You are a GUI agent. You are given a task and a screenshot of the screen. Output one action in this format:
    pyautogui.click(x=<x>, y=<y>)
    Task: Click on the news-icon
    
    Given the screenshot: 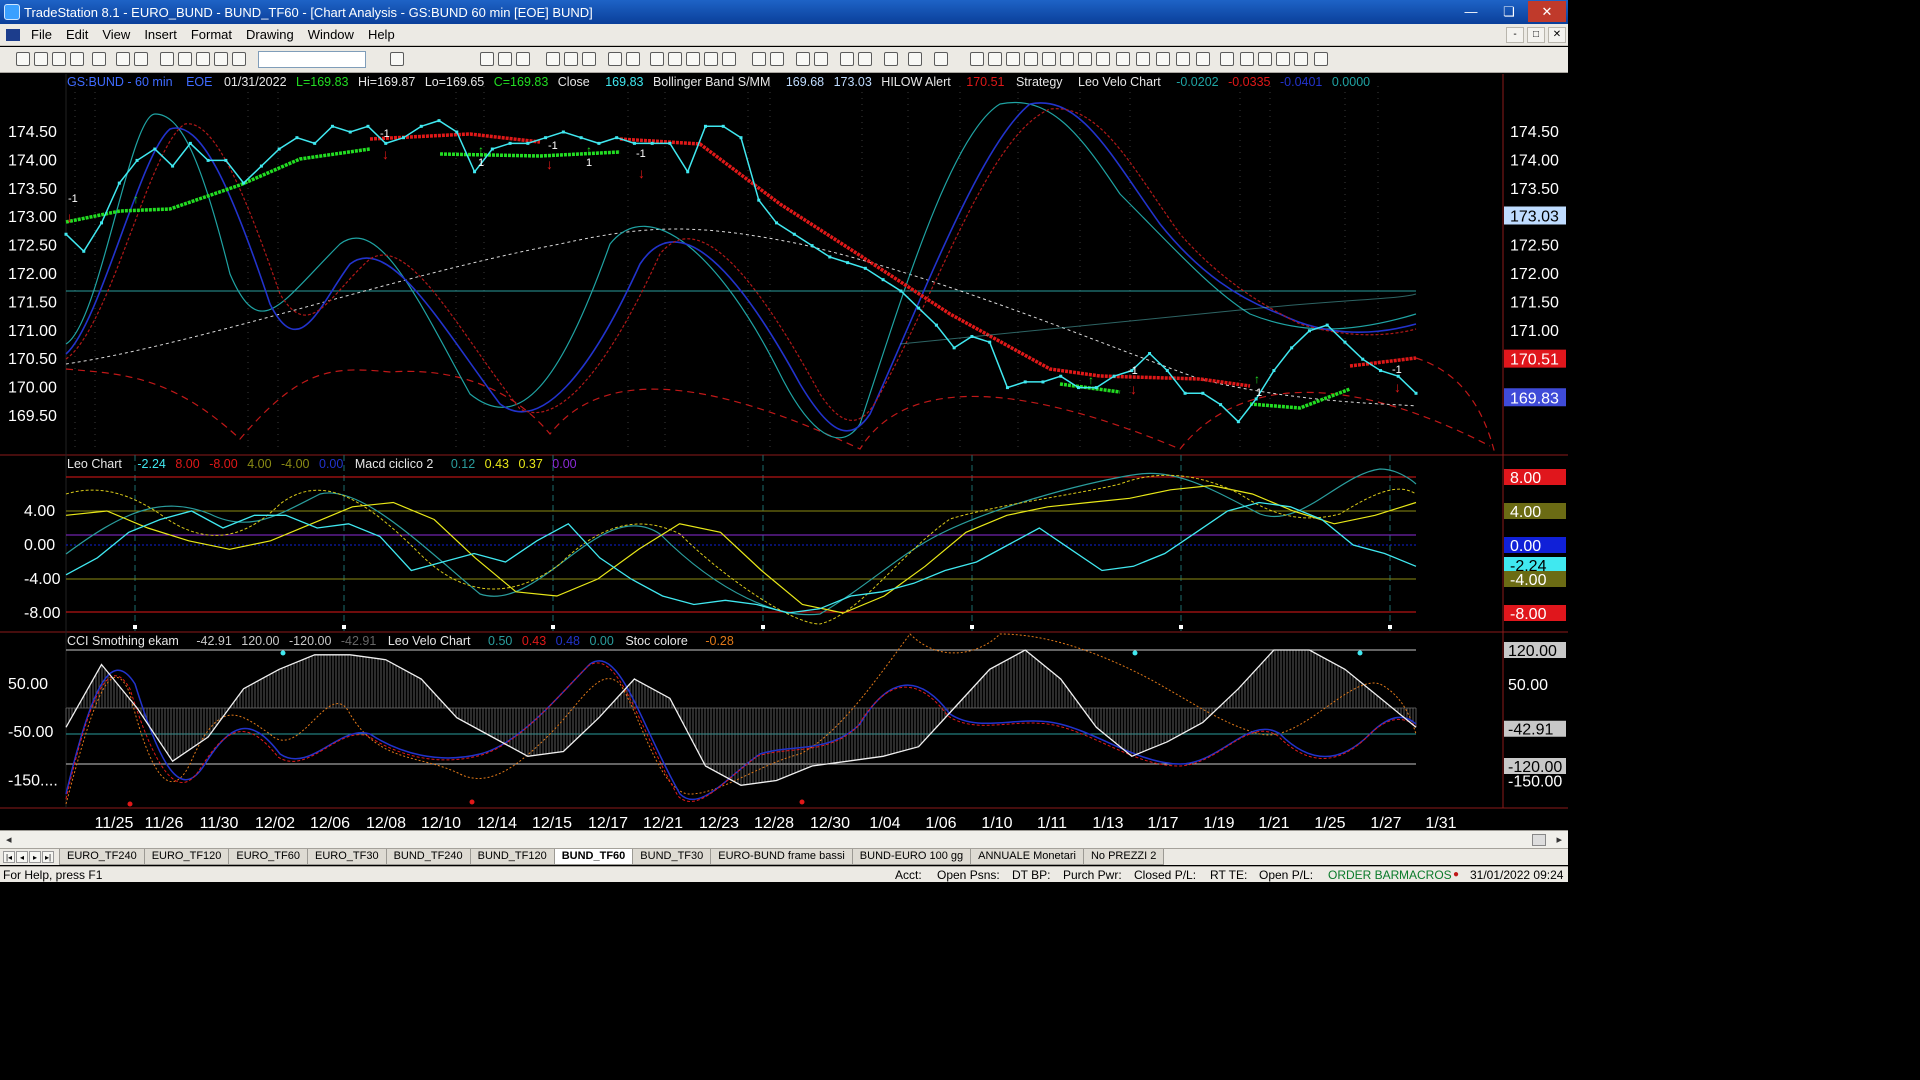 What is the action you would take?
    pyautogui.click(x=589, y=59)
    